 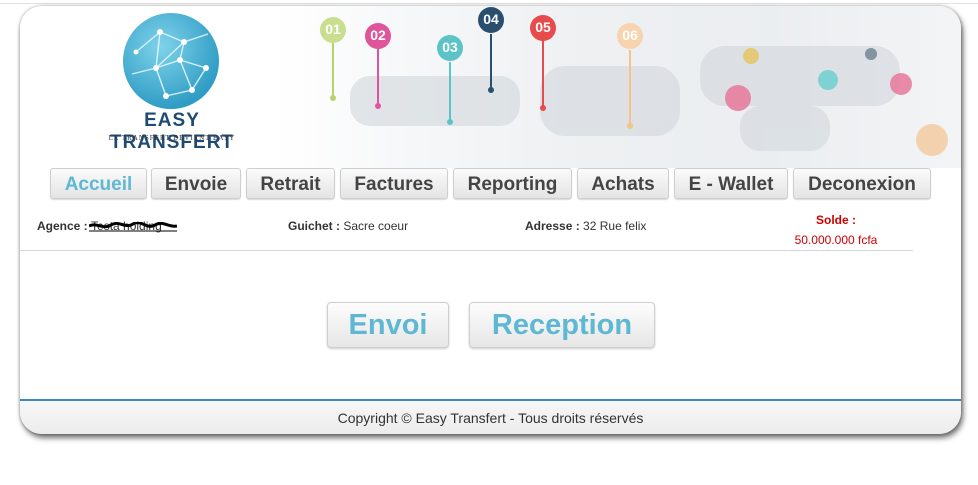 I want to click on guichet-label: Guichet :, so click(x=314, y=226).